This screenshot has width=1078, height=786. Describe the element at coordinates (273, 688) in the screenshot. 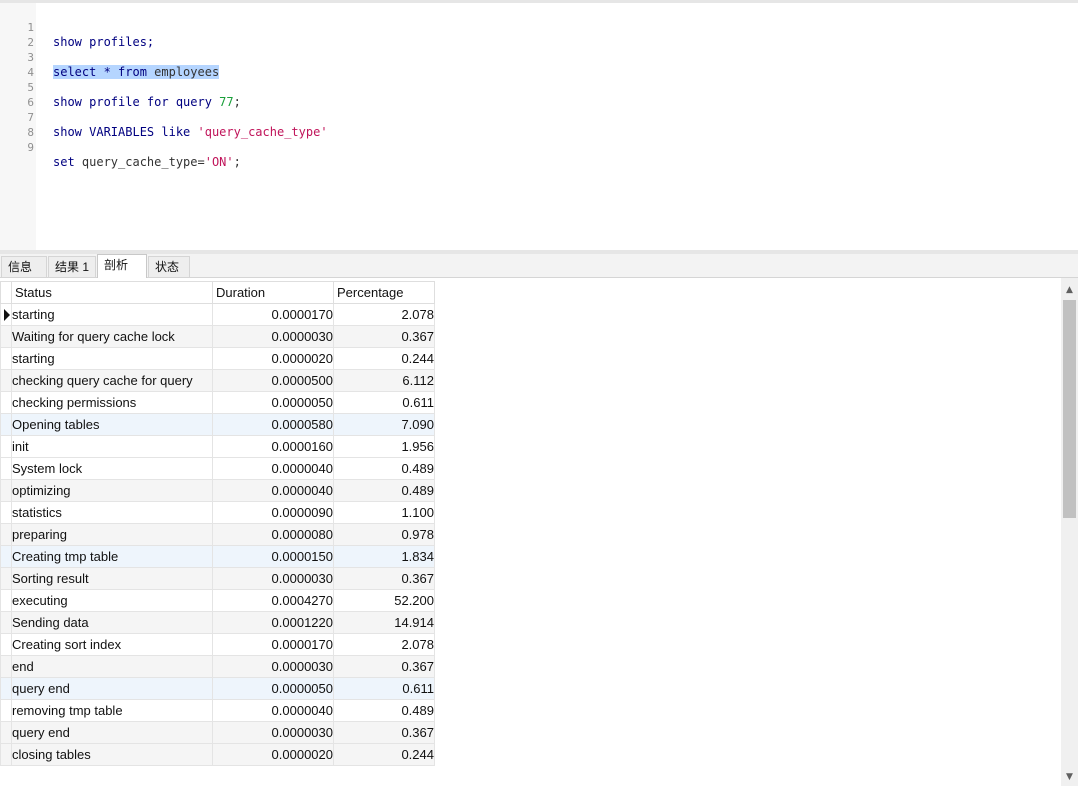

I see `duration-cell: 0.0000050` at that location.